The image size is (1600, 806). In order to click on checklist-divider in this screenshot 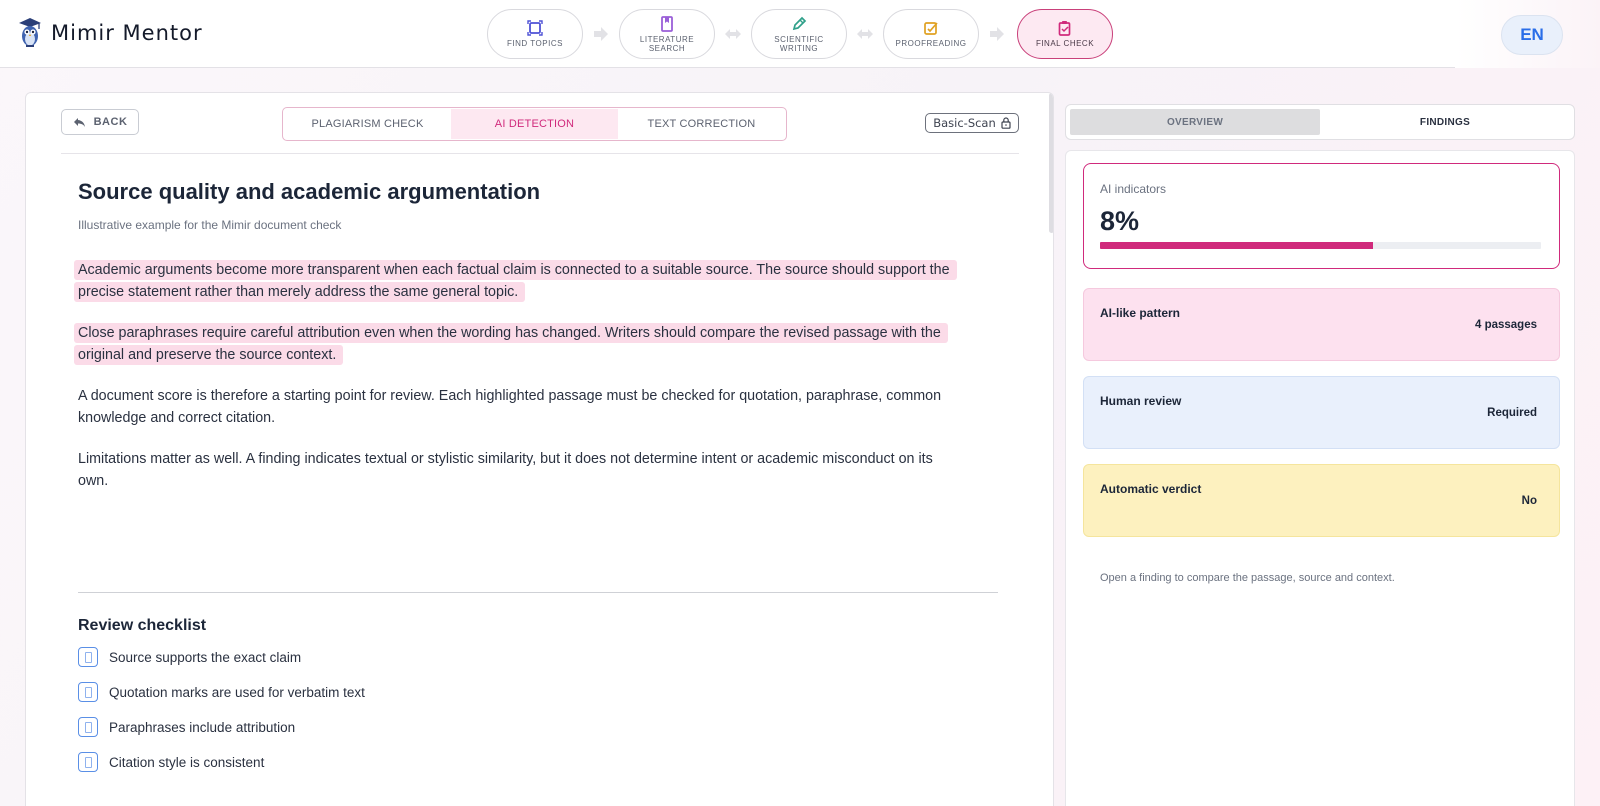, I will do `click(538, 592)`.